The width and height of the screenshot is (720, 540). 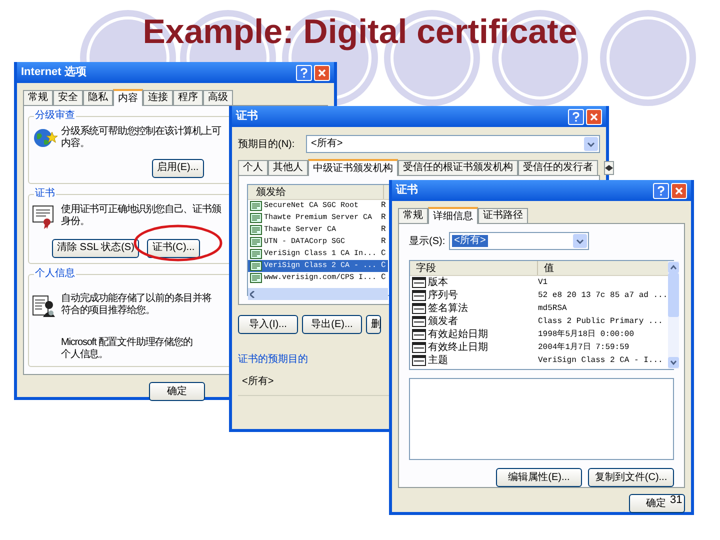 I want to click on field-name: 版本, so click(x=438, y=282).